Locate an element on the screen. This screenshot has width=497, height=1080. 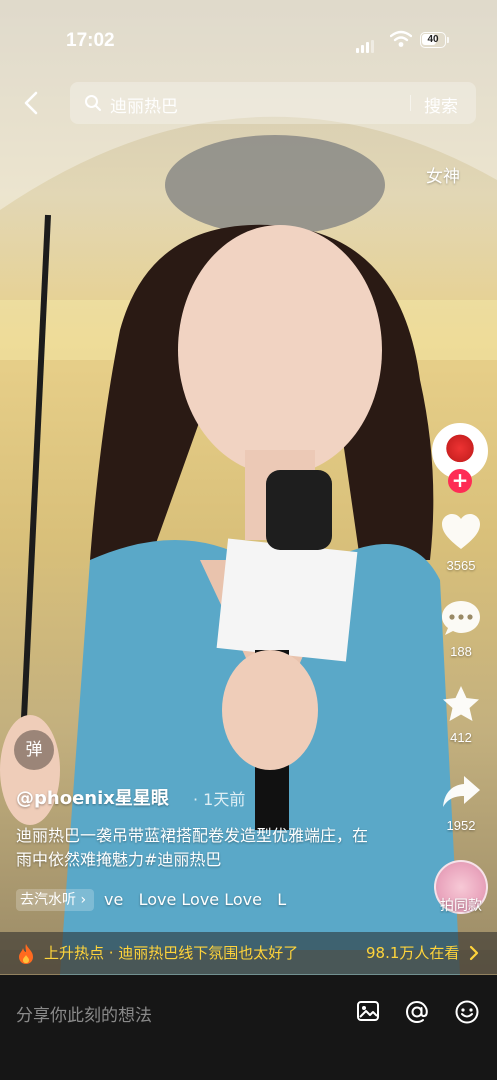
search-divider is located at coordinates (410, 103).